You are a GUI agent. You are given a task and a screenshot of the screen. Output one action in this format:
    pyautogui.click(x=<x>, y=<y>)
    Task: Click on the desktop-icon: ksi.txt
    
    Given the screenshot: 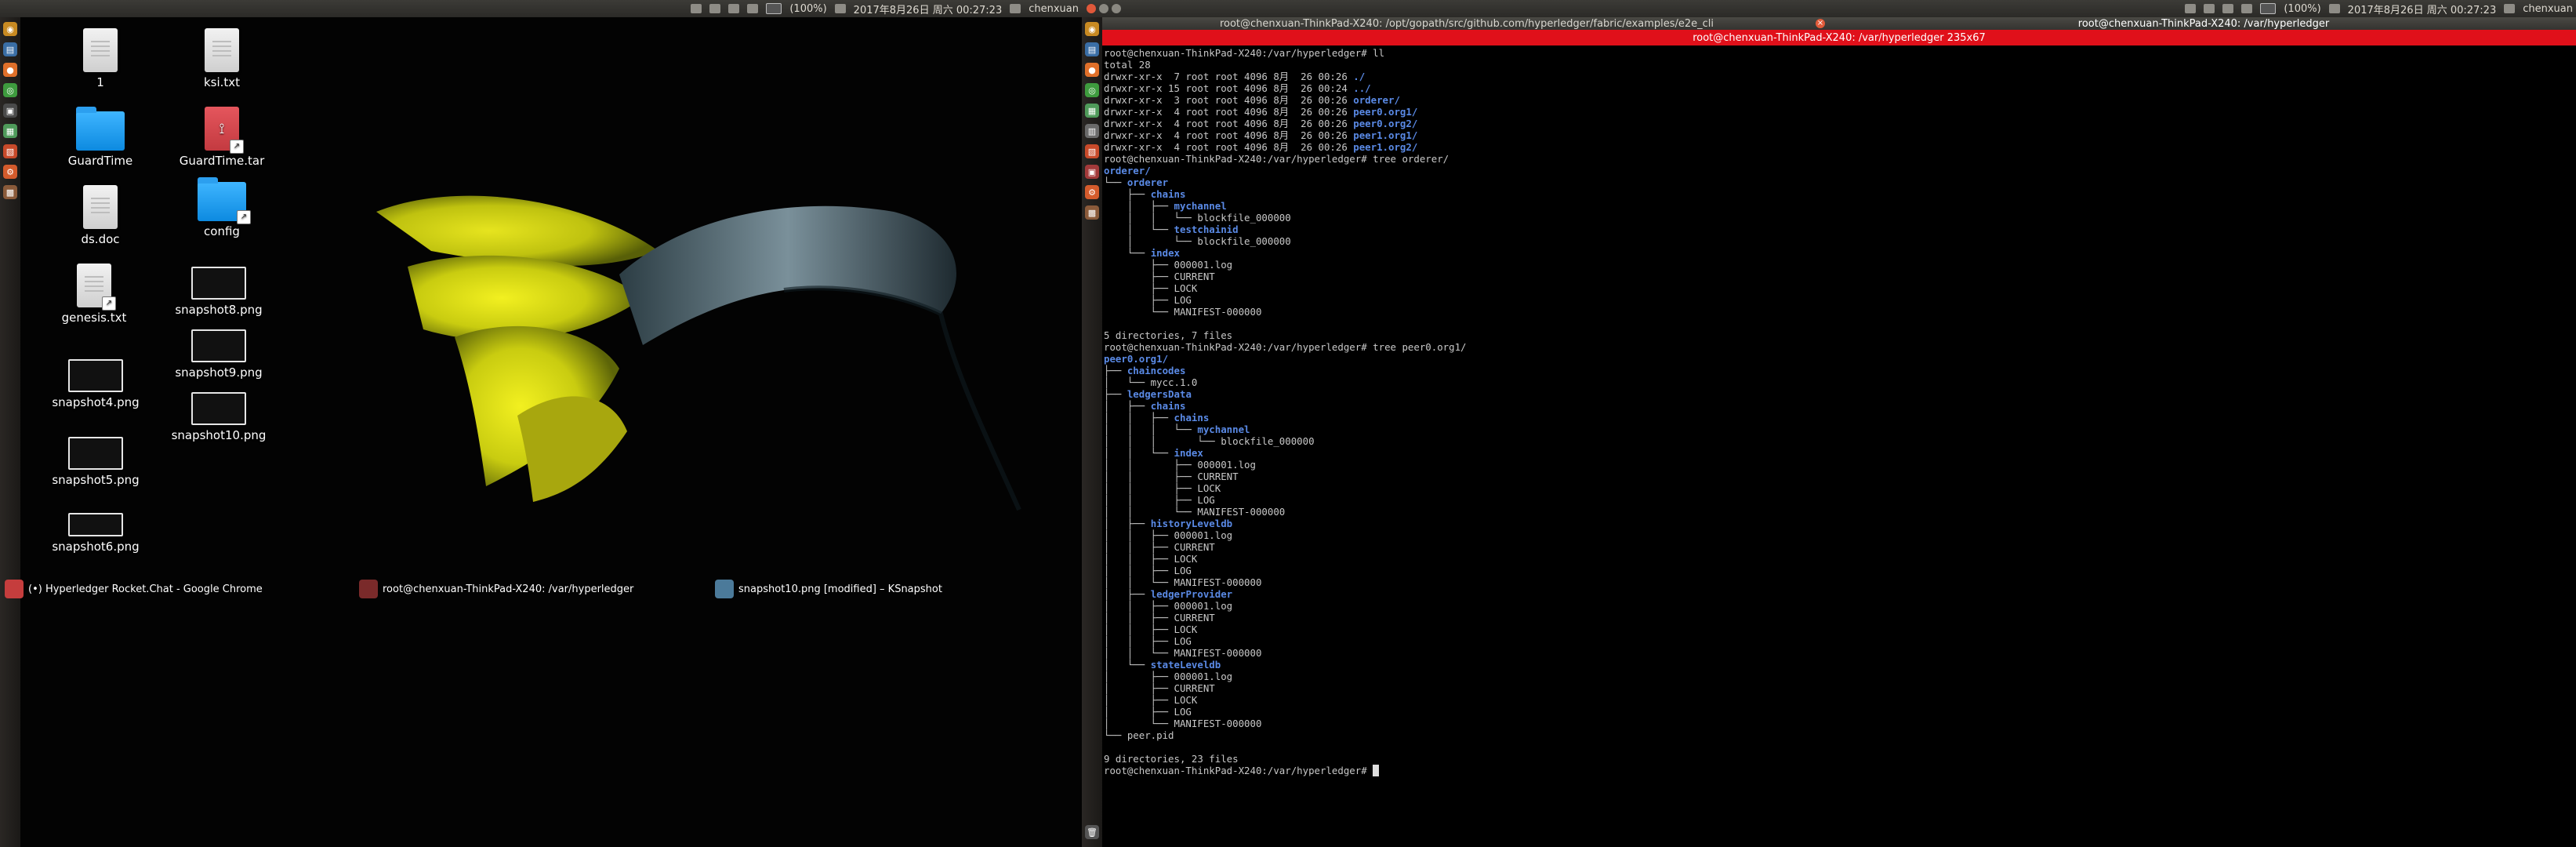 What is the action you would take?
    pyautogui.click(x=222, y=56)
    